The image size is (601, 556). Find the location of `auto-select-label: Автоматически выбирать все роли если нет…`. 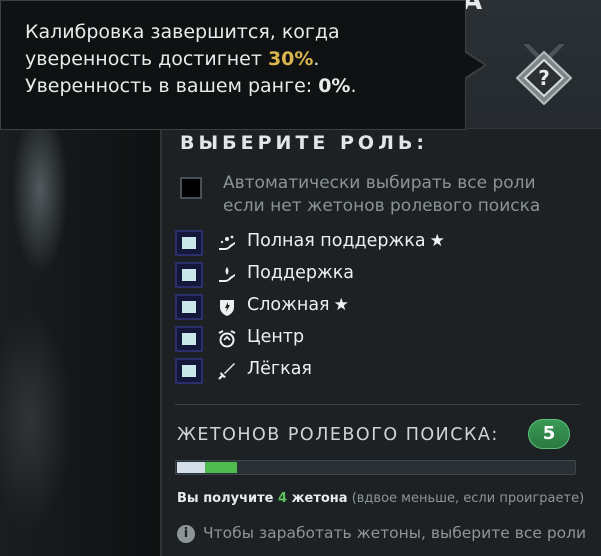

auto-select-label: Автоматически выбирать все роли если нет… is located at coordinates (381, 195).